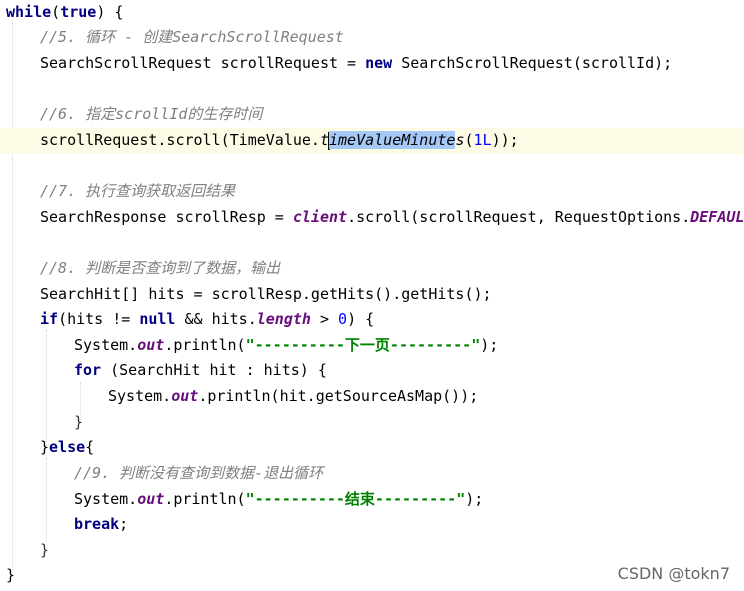 This screenshot has width=744, height=591. I want to click on code-token: //8. 判断是否查询到了数据，输出, so click(160, 268).